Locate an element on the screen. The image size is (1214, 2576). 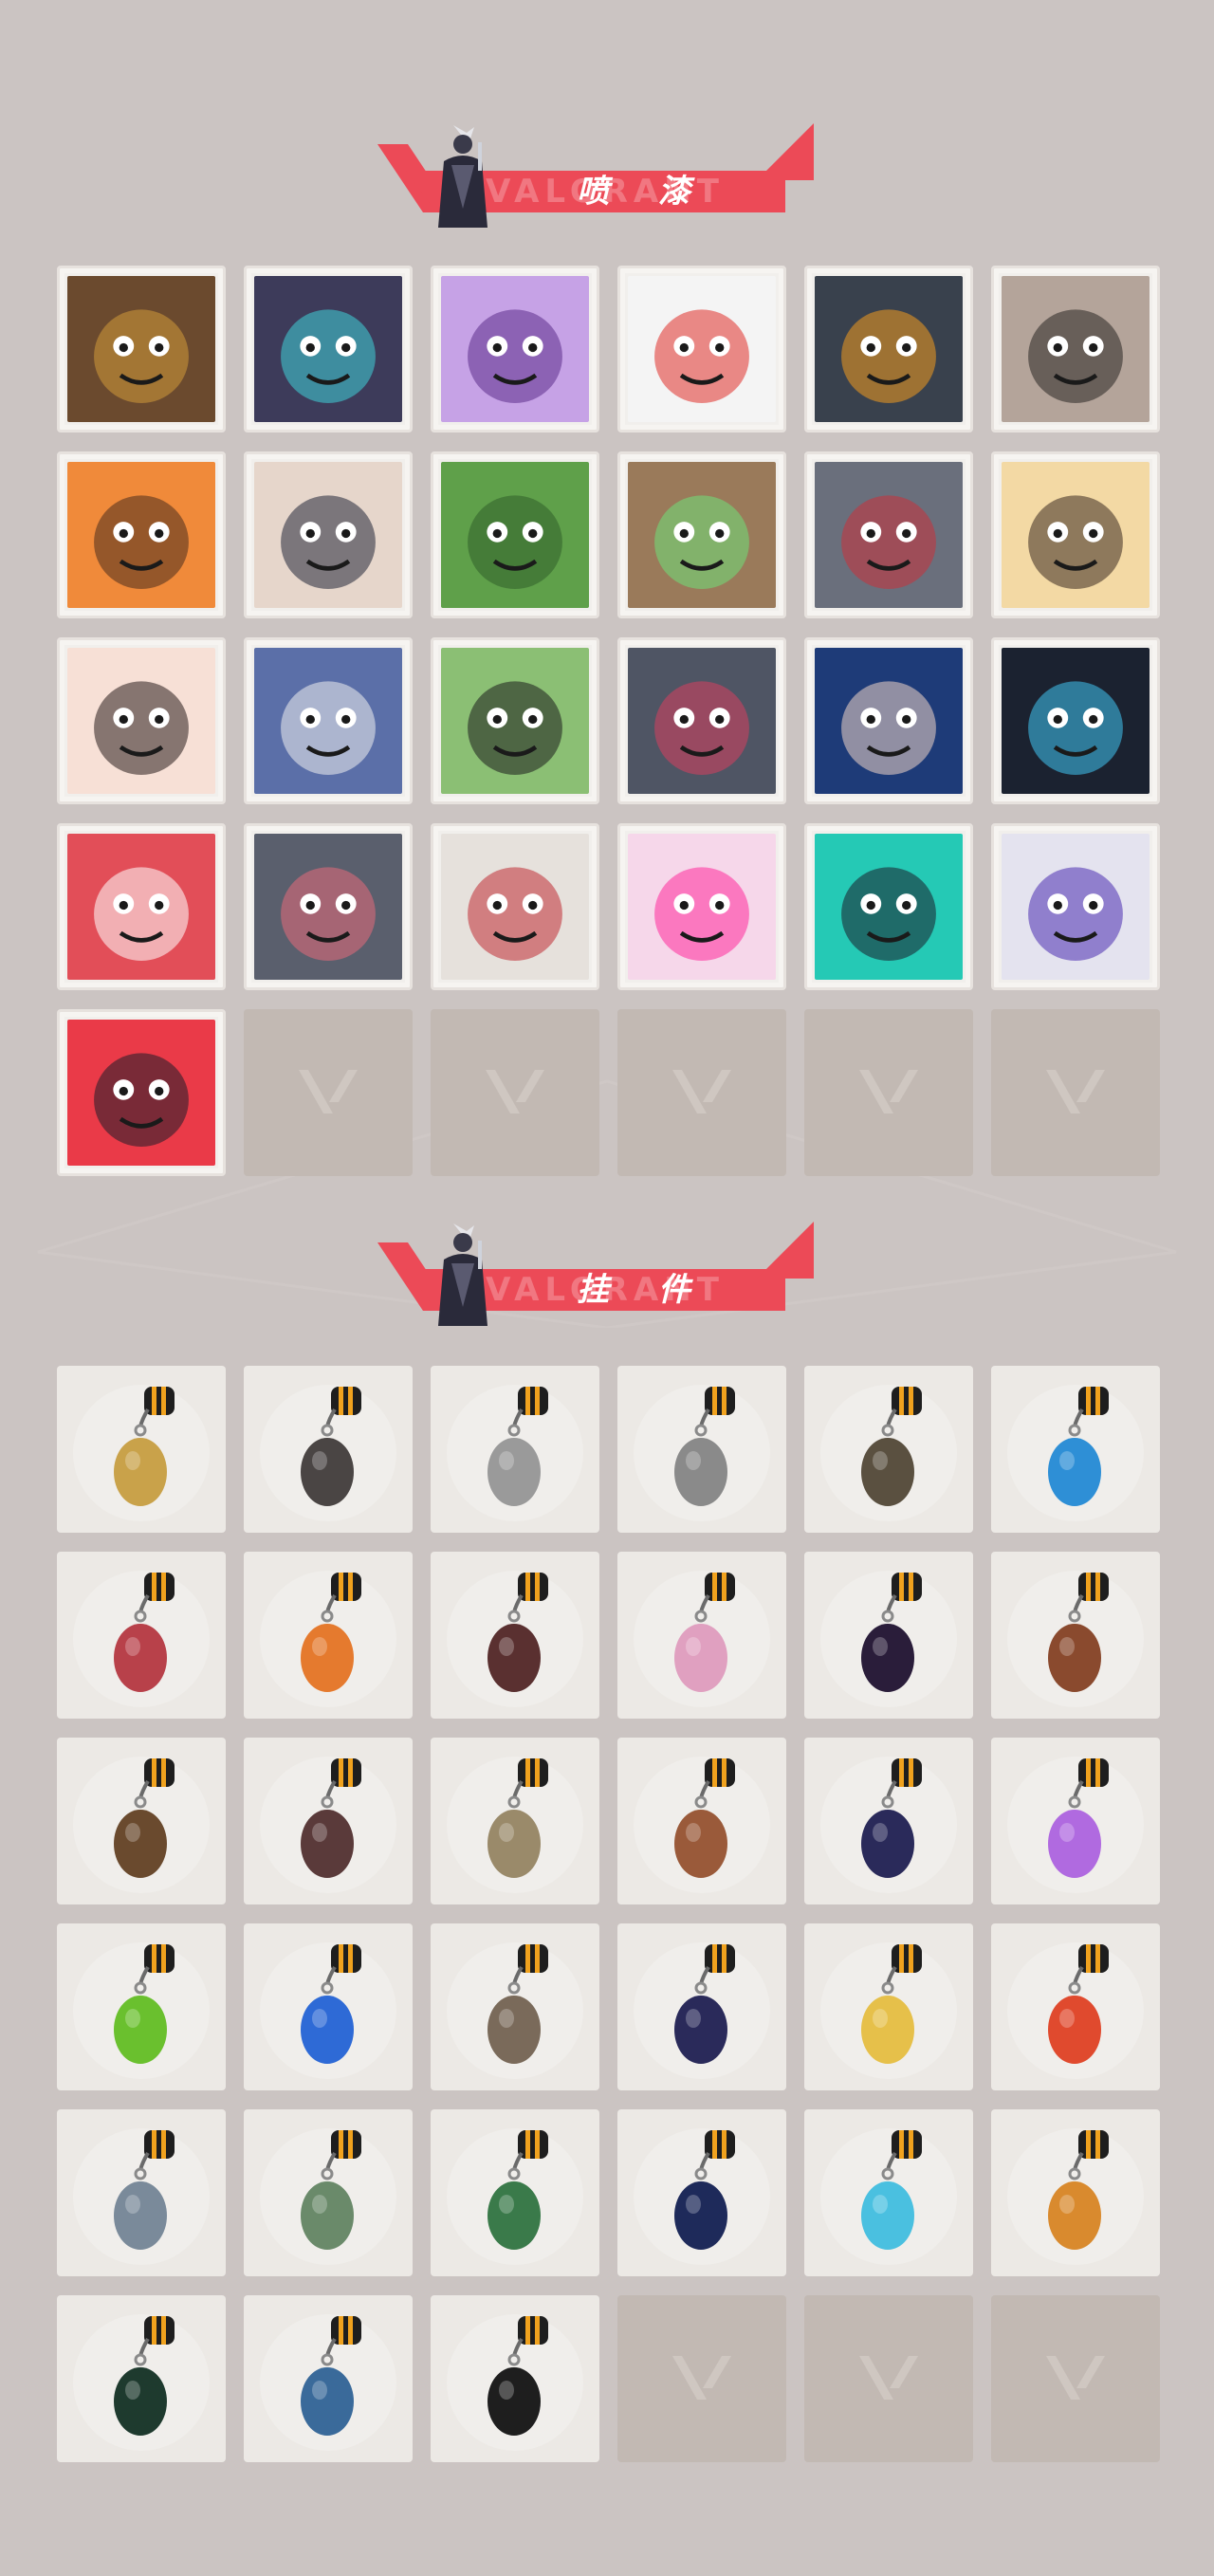
buddy-treasure-chest-icon is located at coordinates (701, 1821).